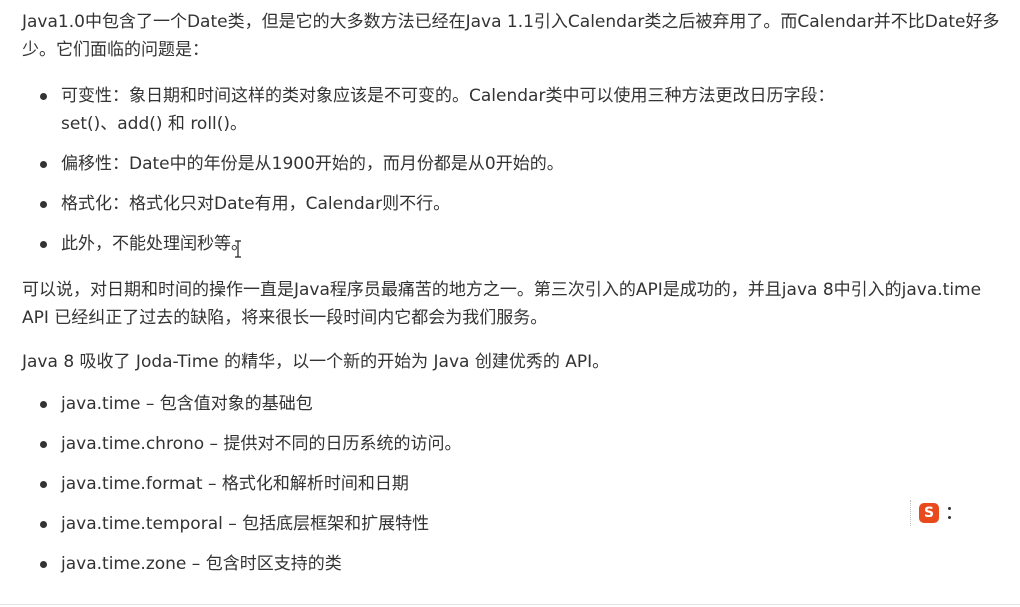 The width and height of the screenshot is (1020, 607). Describe the element at coordinates (238, 249) in the screenshot. I see `text-cursor-icon` at that location.